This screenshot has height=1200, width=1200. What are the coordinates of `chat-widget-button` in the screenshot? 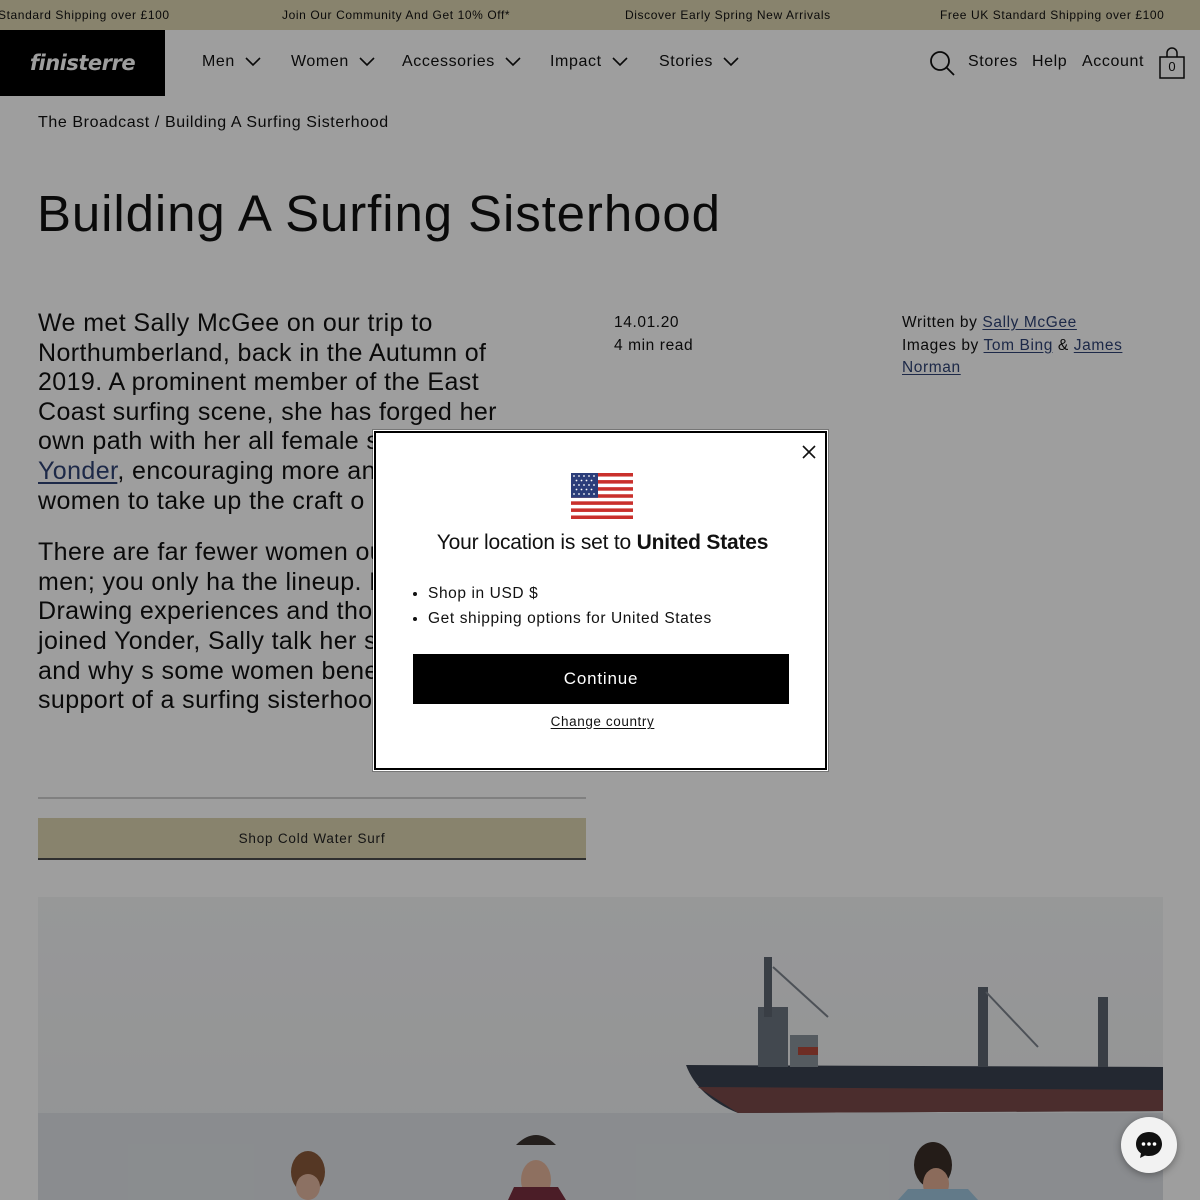 It's located at (1149, 1145).